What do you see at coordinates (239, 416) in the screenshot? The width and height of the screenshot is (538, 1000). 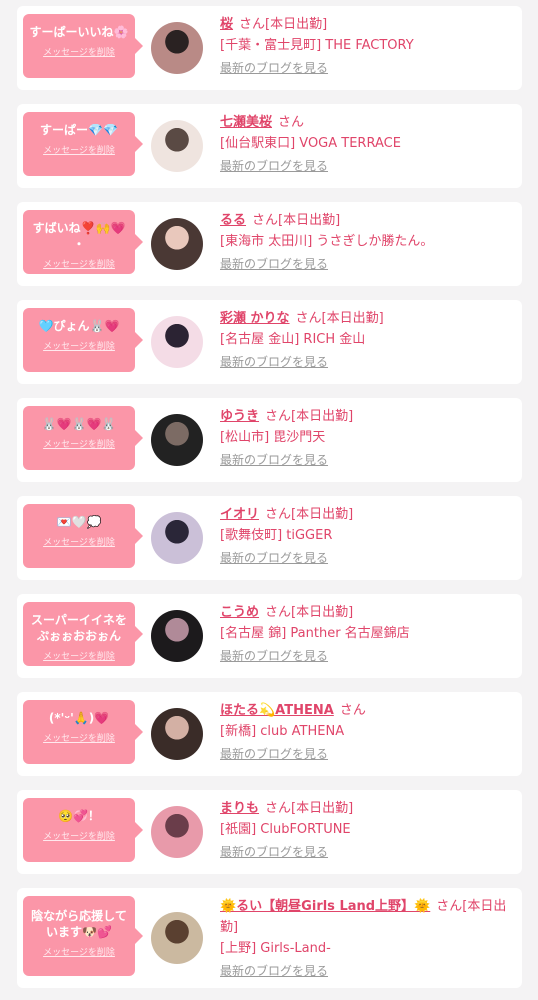 I see `sender-name-link: ゆうき` at bounding box center [239, 416].